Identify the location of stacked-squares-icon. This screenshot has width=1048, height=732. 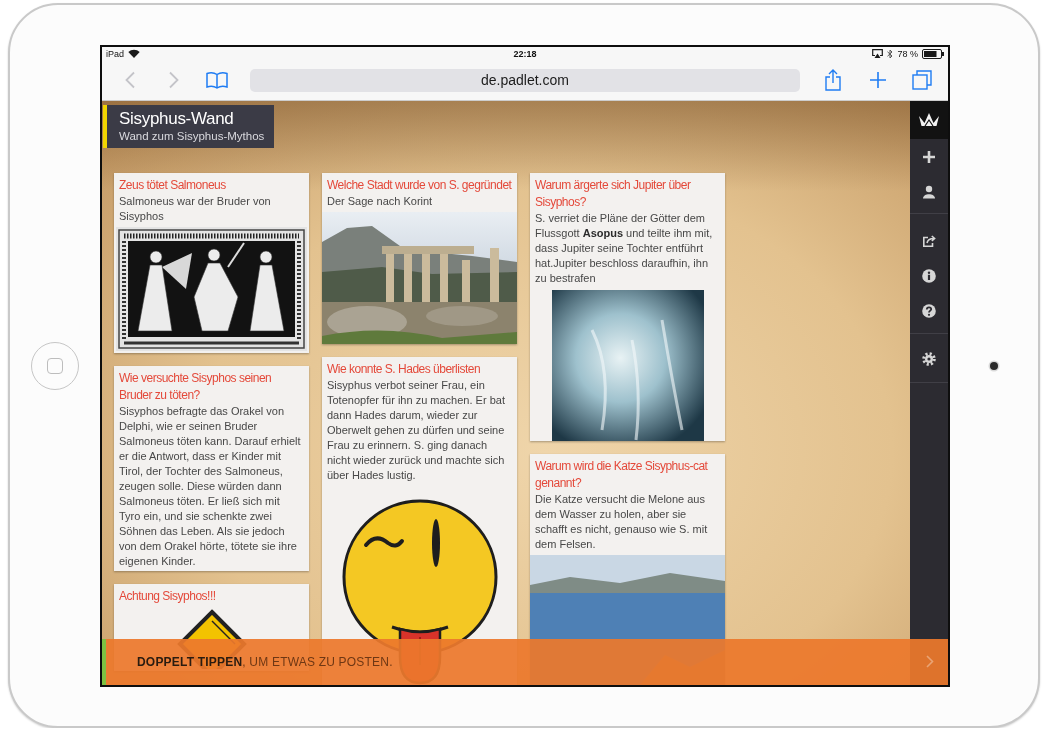
(922, 80).